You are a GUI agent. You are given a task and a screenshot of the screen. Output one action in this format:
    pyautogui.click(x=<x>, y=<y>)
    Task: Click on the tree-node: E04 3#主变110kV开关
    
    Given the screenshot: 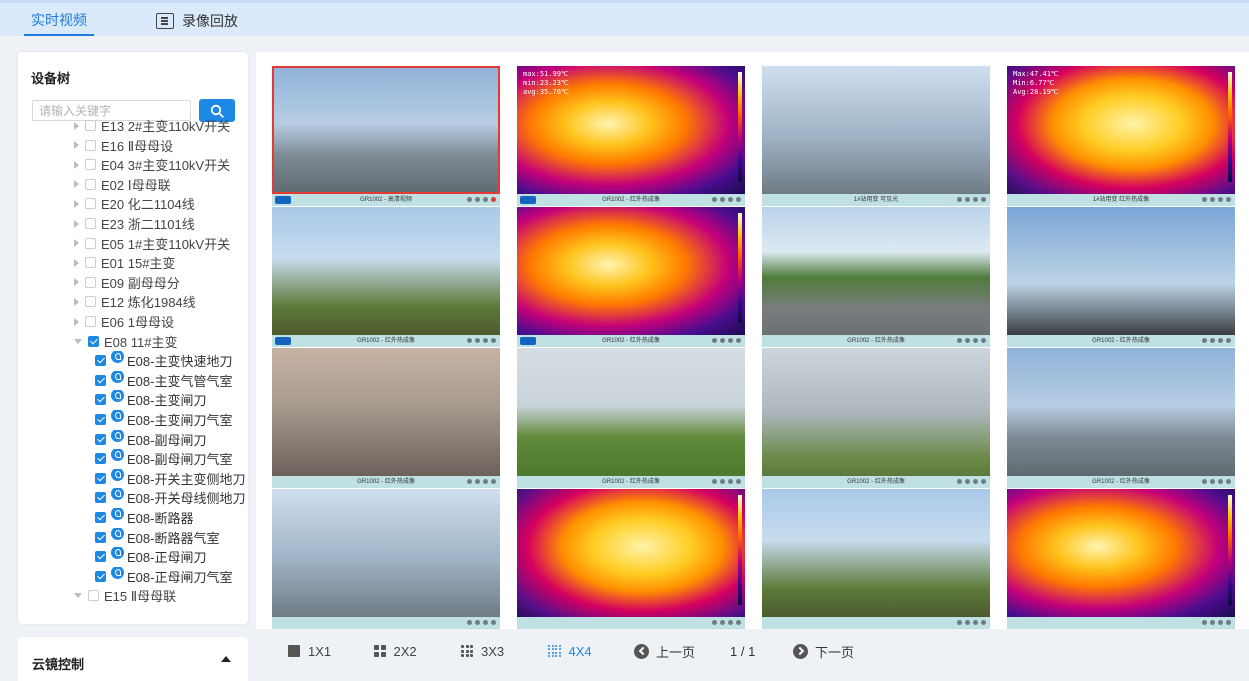 What is the action you would take?
    pyautogui.click(x=133, y=164)
    